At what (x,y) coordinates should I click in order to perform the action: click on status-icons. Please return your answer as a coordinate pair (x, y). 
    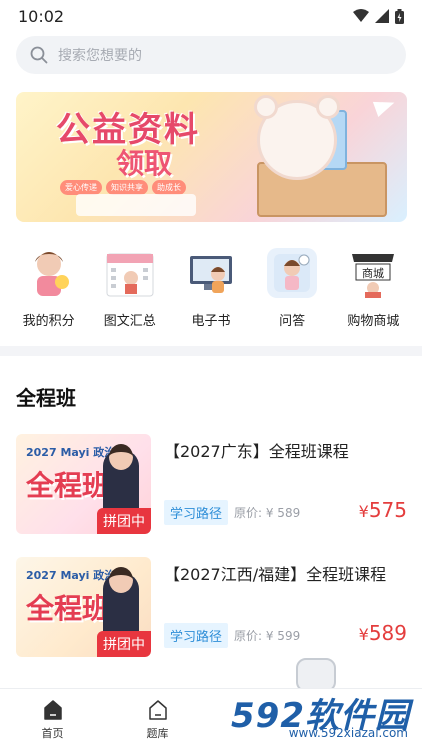
    Looking at the image, I should click on (378, 16).